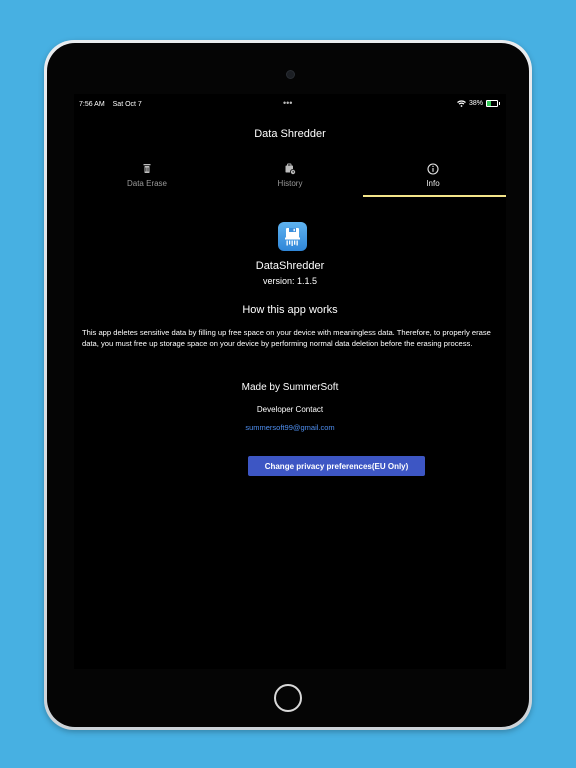 The height and width of the screenshot is (768, 576). I want to click on developer-email-link: summersoft99@gmail.com, so click(290, 427).